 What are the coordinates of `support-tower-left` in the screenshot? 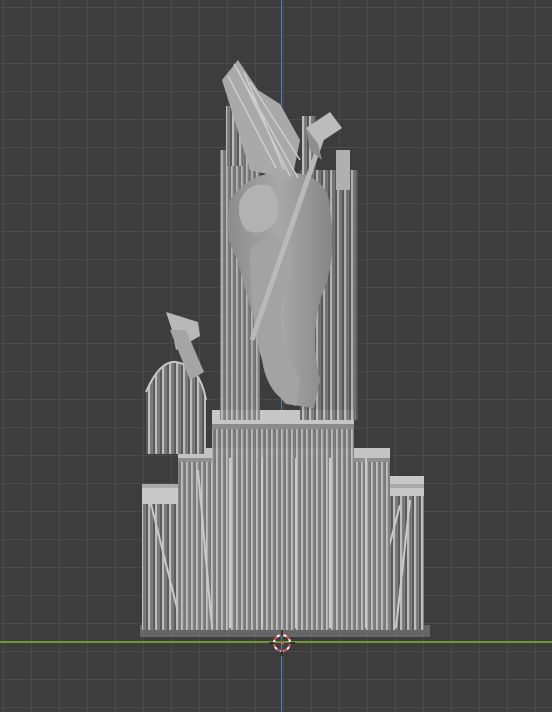 It's located at (176, 383).